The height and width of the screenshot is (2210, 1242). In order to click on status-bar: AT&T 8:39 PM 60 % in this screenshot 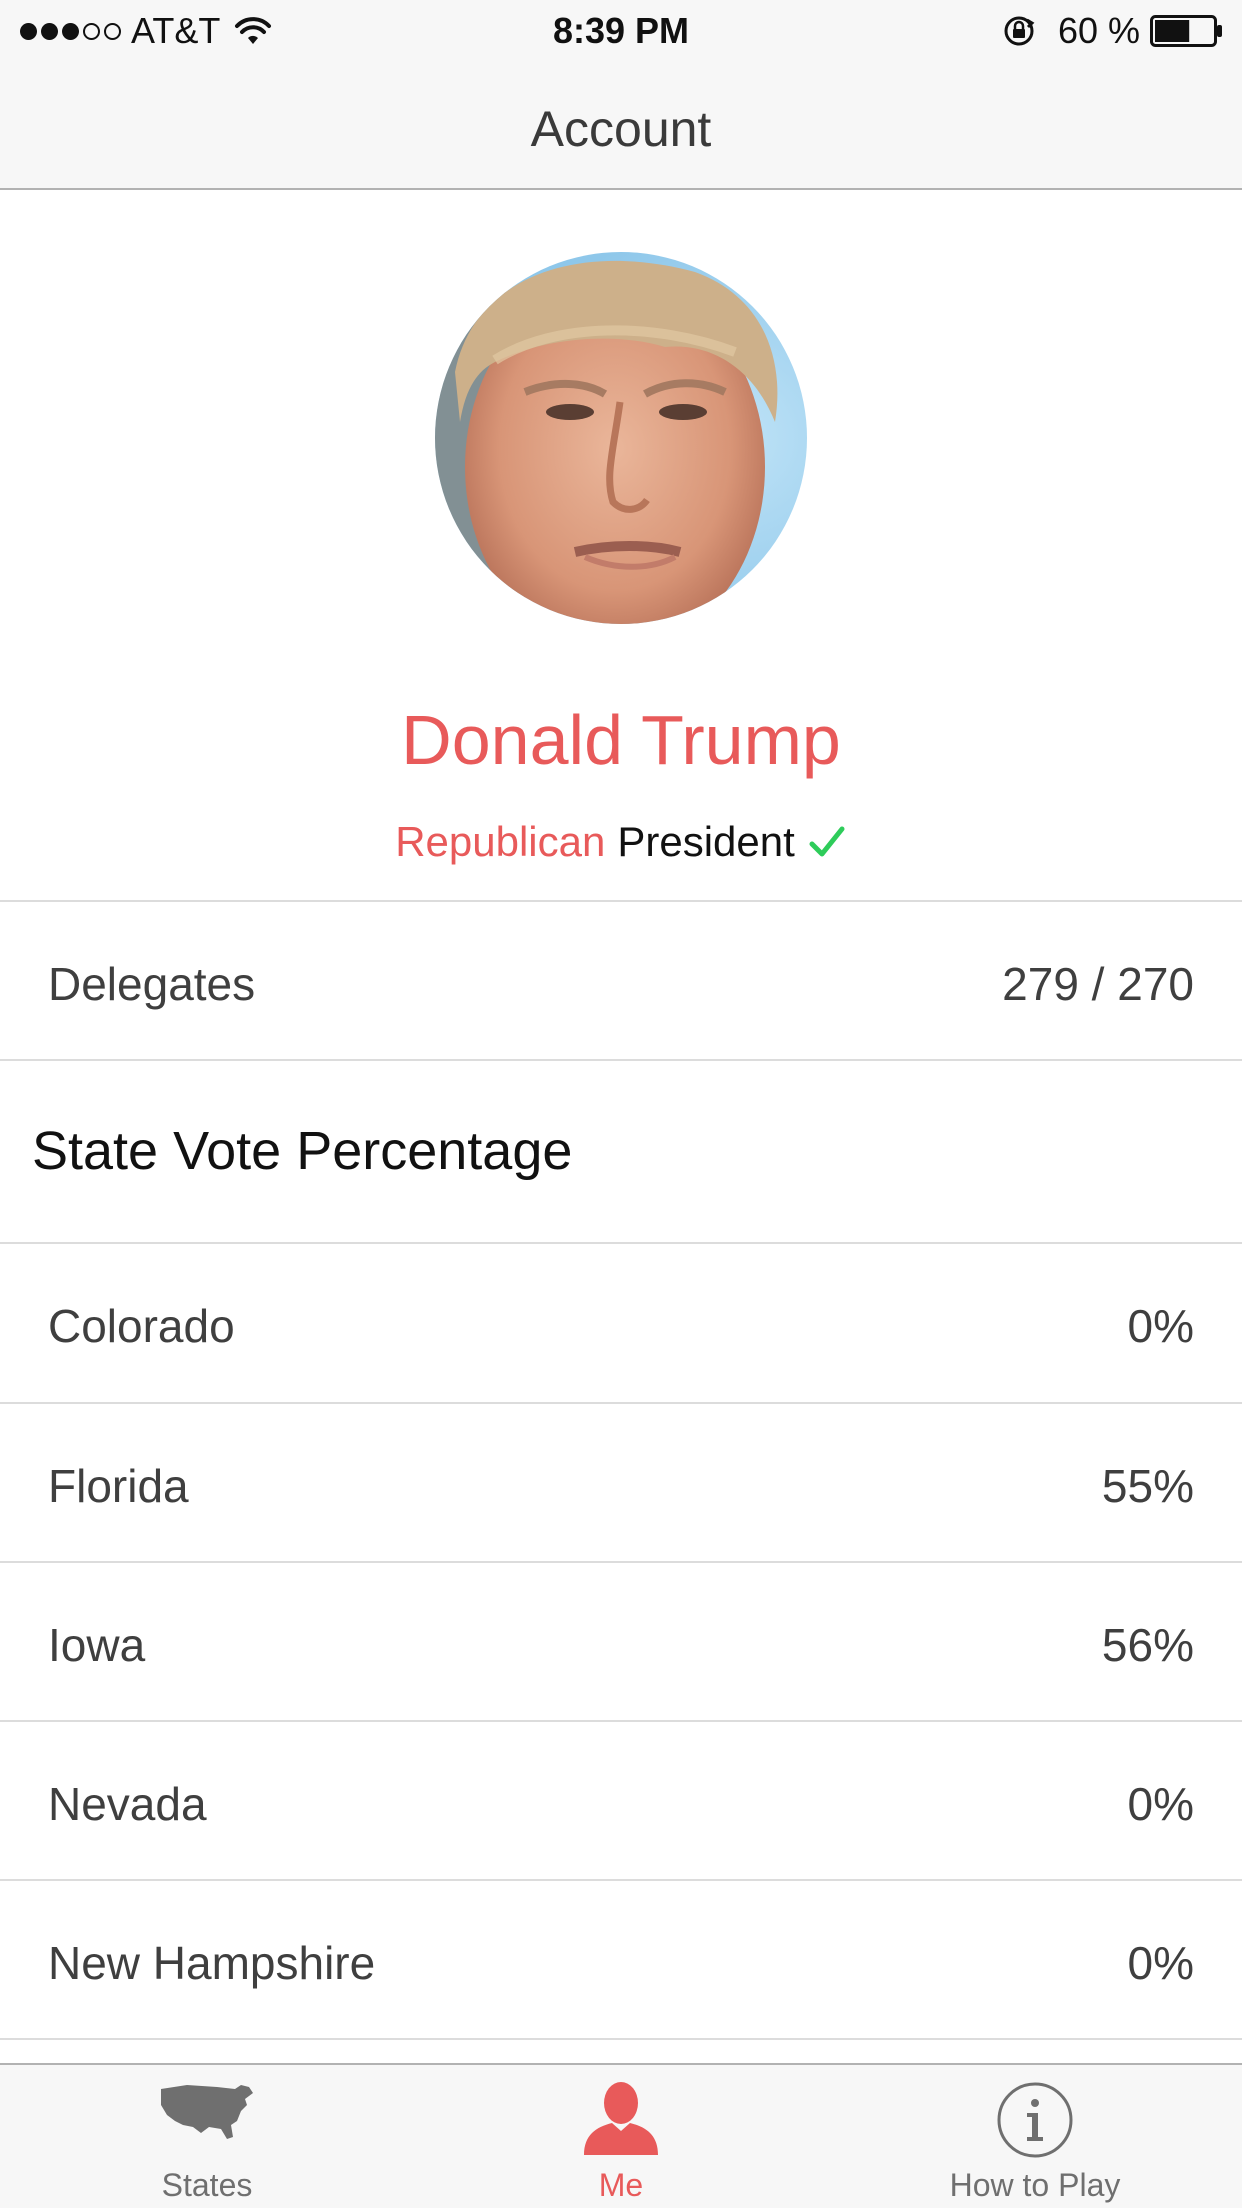, I will do `click(621, 31)`.